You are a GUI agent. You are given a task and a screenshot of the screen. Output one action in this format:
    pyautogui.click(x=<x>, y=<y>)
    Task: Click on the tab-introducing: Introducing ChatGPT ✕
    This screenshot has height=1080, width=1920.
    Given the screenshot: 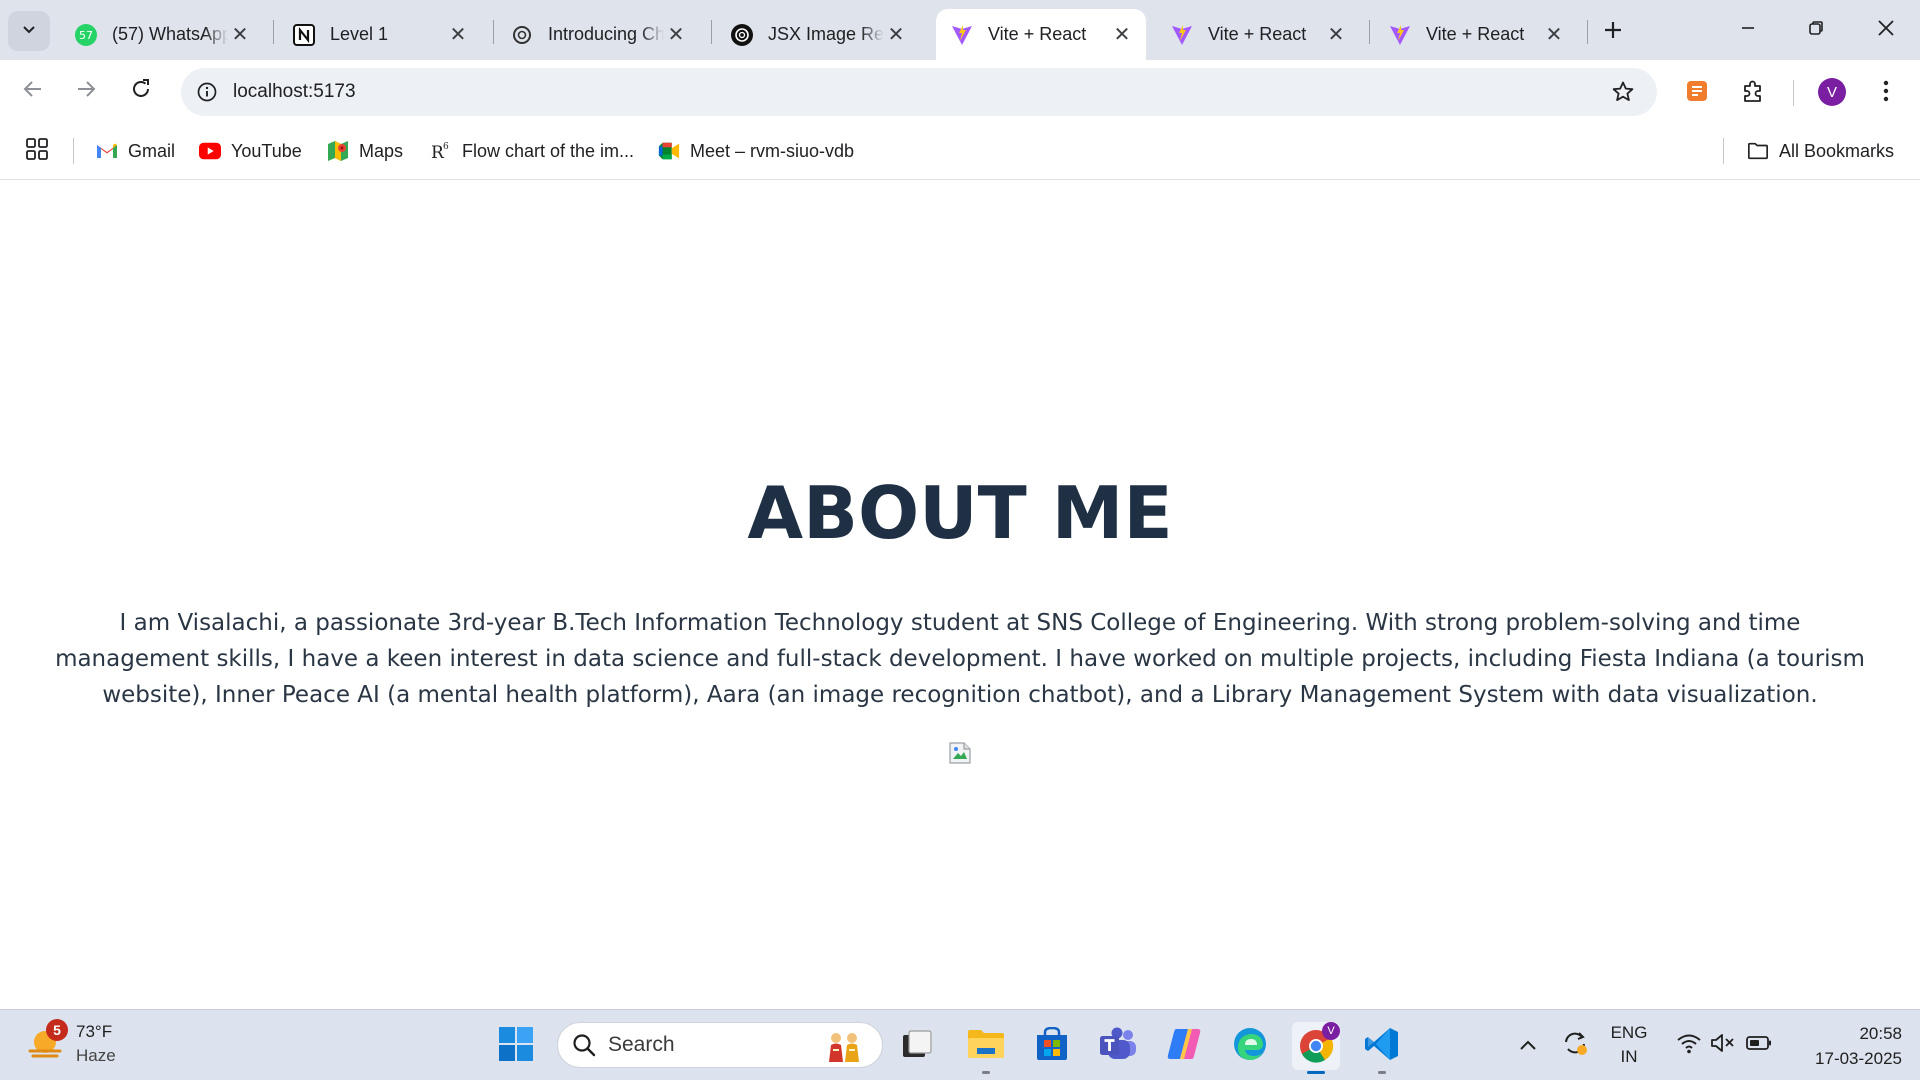 What is the action you would take?
    pyautogui.click(x=598, y=34)
    